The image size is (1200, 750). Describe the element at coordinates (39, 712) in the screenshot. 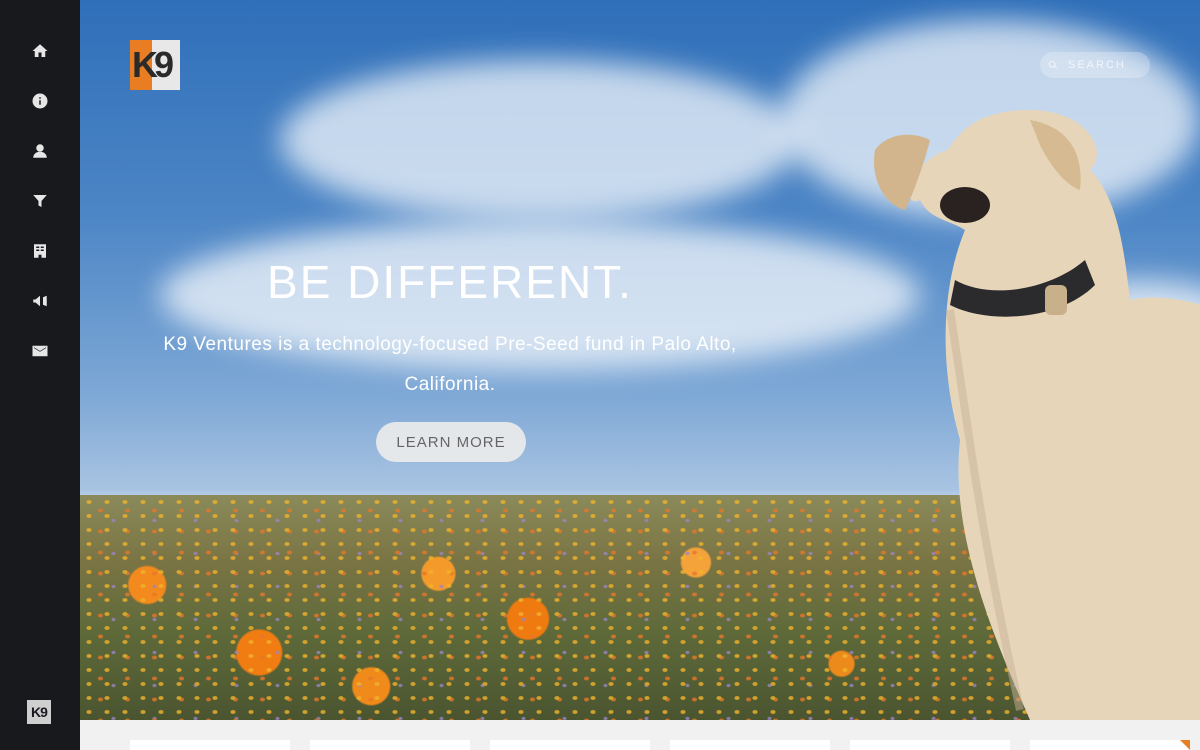

I see `sidebar-logo: K9` at that location.